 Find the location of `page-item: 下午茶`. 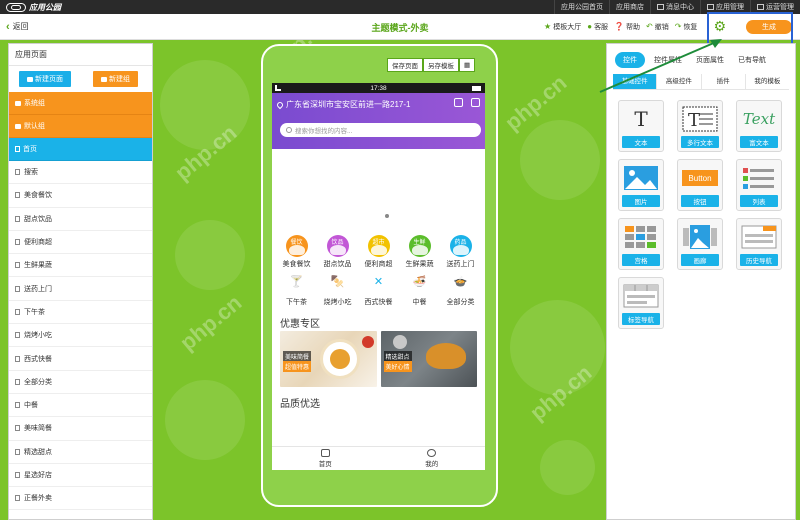

page-item: 下午茶 is located at coordinates (80, 313).